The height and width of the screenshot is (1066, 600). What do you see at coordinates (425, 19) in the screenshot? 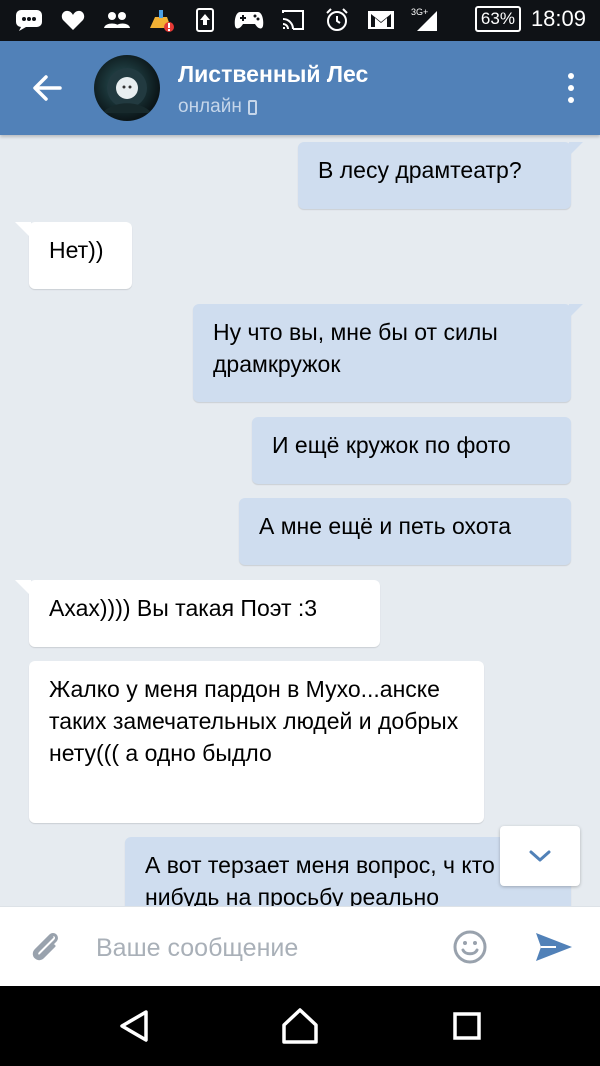
I see `signal-icon: 3G+` at bounding box center [425, 19].